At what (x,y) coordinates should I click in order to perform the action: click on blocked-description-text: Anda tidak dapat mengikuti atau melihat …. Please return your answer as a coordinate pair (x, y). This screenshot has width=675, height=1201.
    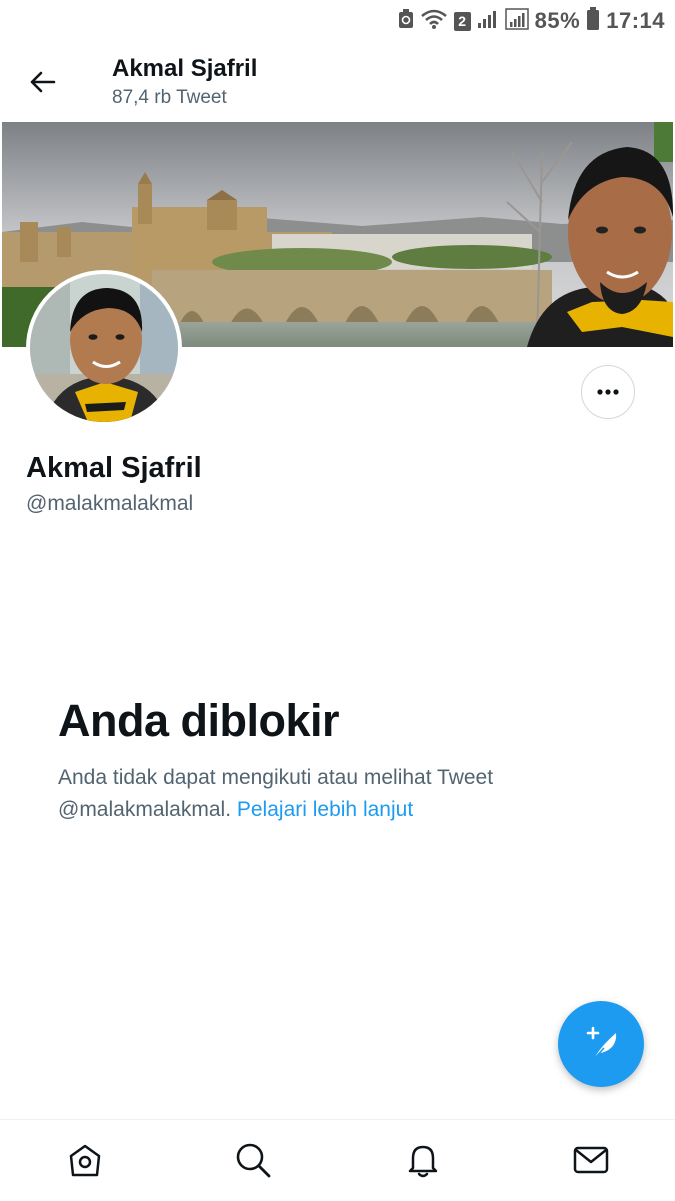
    Looking at the image, I should click on (276, 777).